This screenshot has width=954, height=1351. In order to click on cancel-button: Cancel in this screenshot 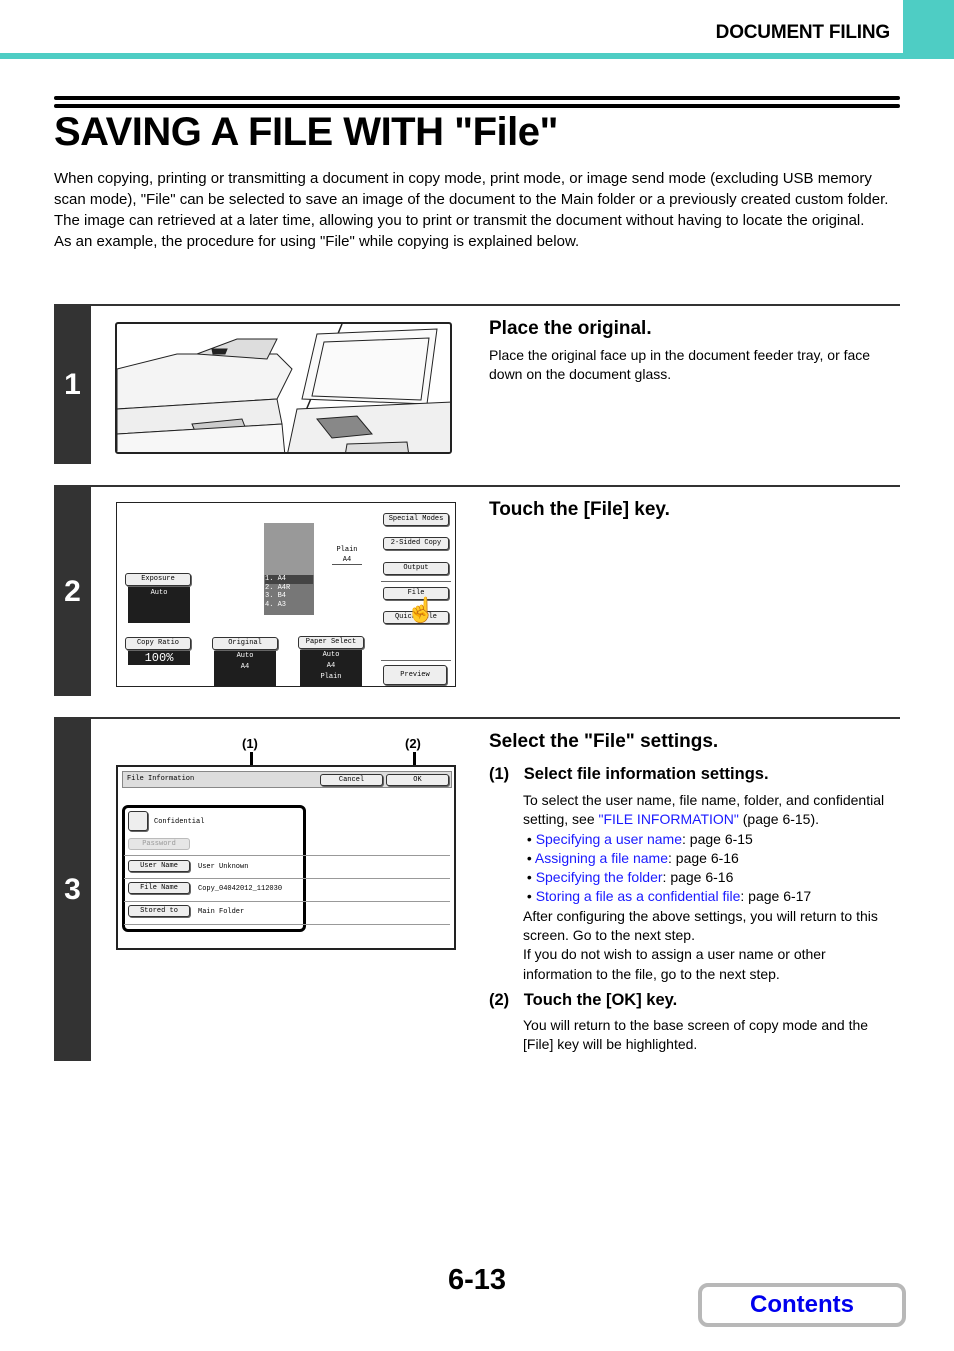, I will do `click(351, 780)`.